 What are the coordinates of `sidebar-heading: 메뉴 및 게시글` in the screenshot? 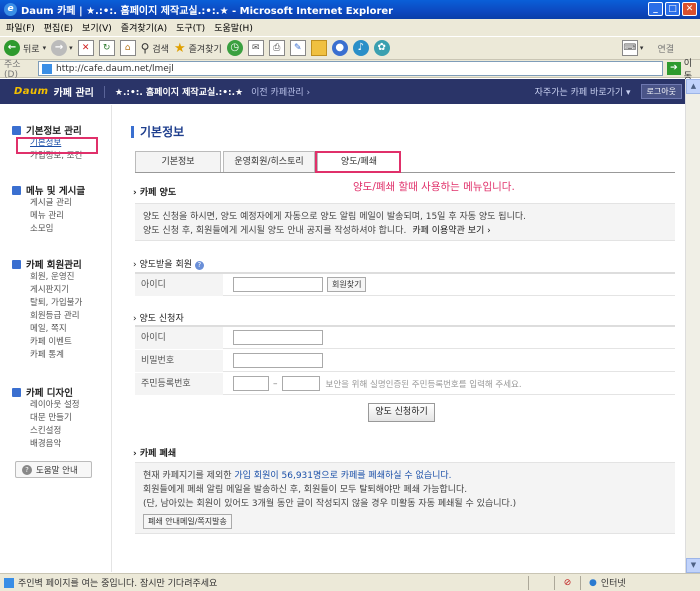 It's located at (48, 190).